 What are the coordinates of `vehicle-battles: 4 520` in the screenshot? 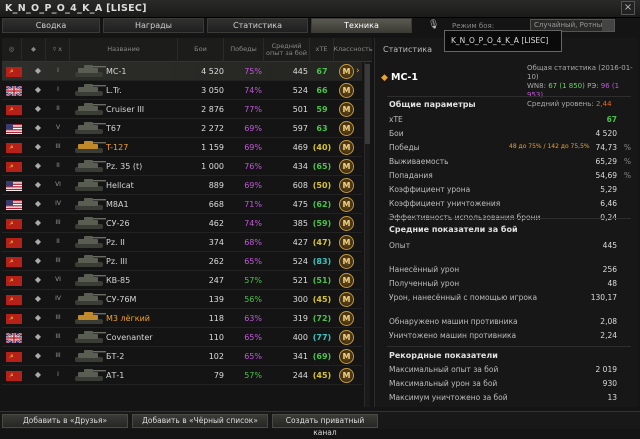 It's located at (212, 71).